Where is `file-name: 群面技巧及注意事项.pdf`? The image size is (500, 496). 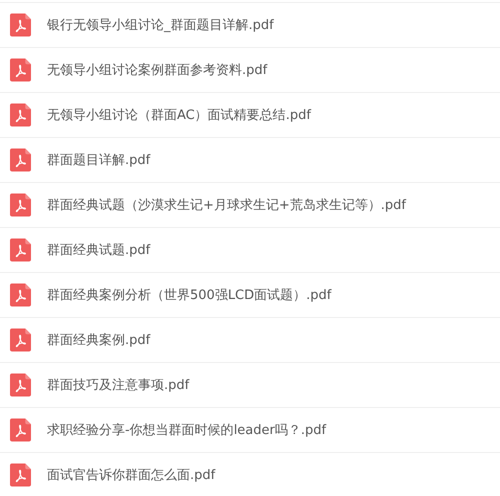 file-name: 群面技巧及注意事项.pdf is located at coordinates (118, 385).